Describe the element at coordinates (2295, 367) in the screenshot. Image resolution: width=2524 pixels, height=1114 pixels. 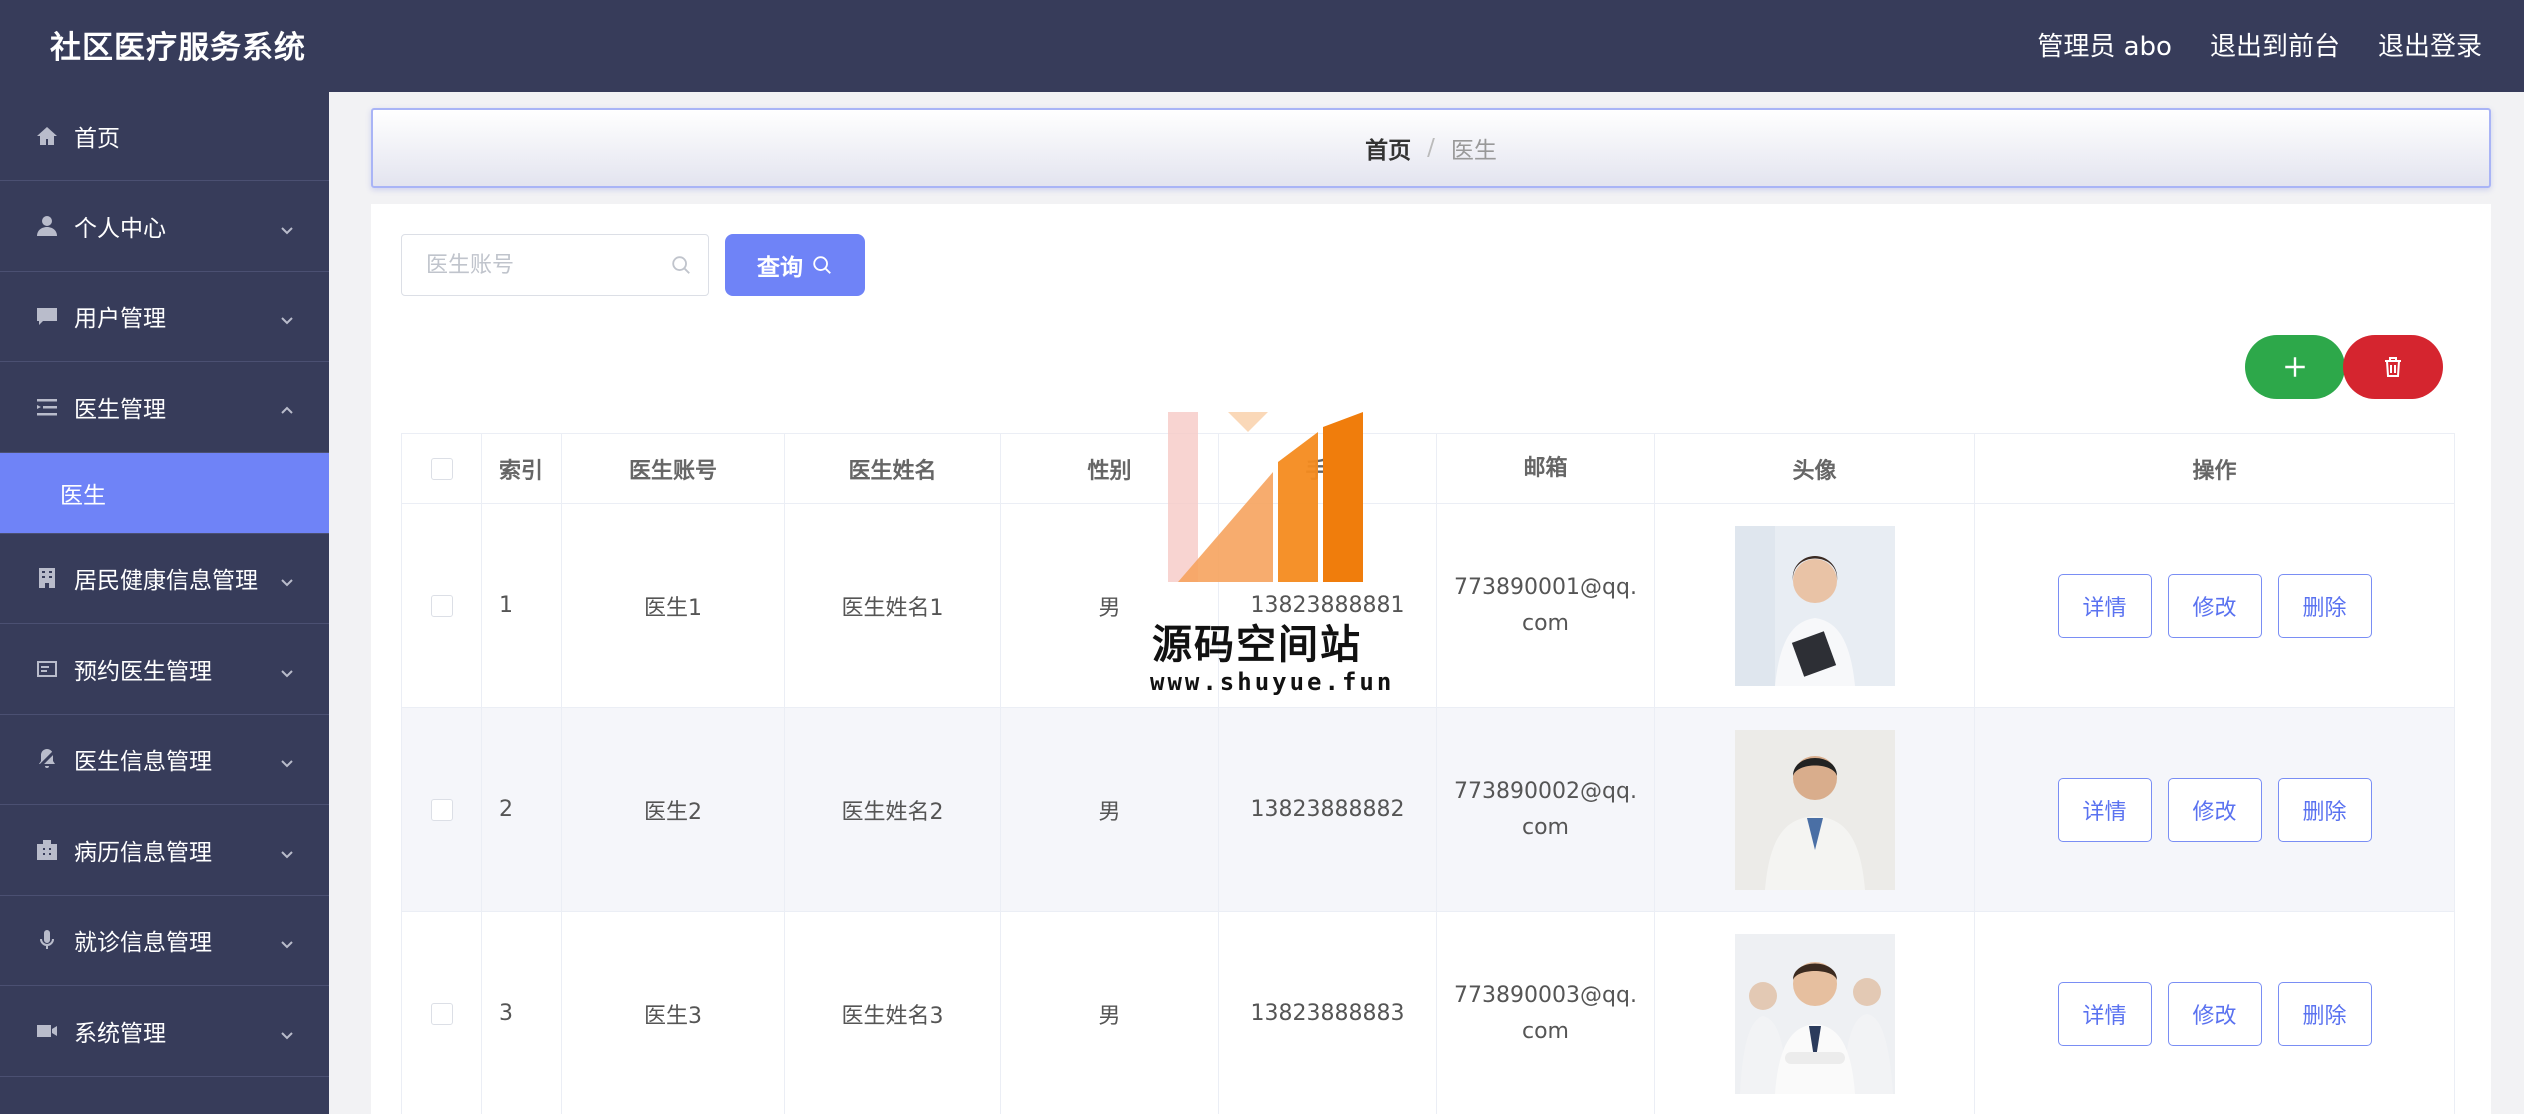
I see `add-button` at that location.